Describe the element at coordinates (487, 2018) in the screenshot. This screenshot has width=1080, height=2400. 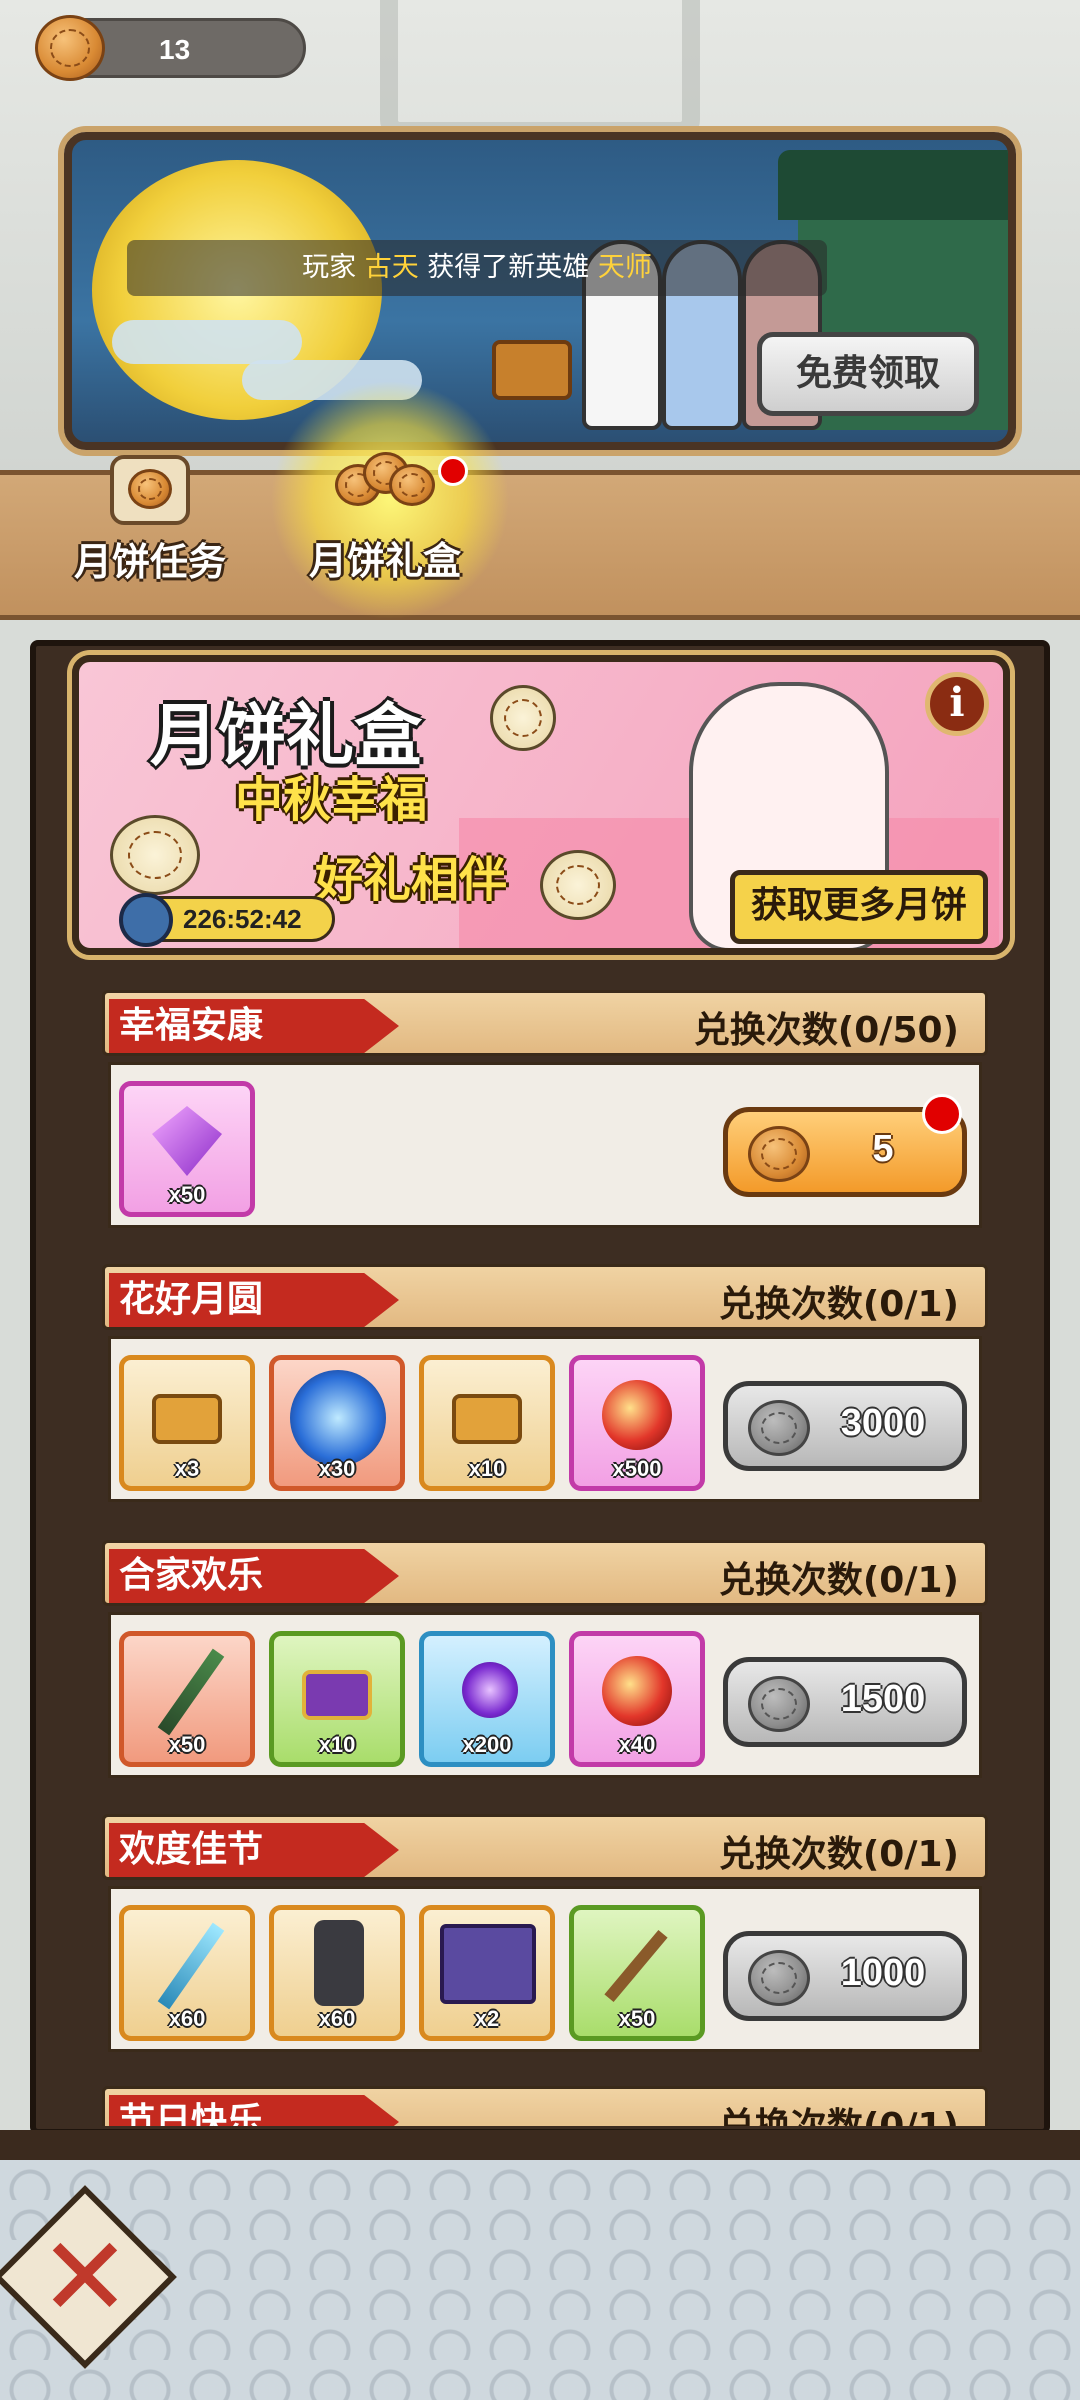
I see `reward-quantity: x2` at that location.